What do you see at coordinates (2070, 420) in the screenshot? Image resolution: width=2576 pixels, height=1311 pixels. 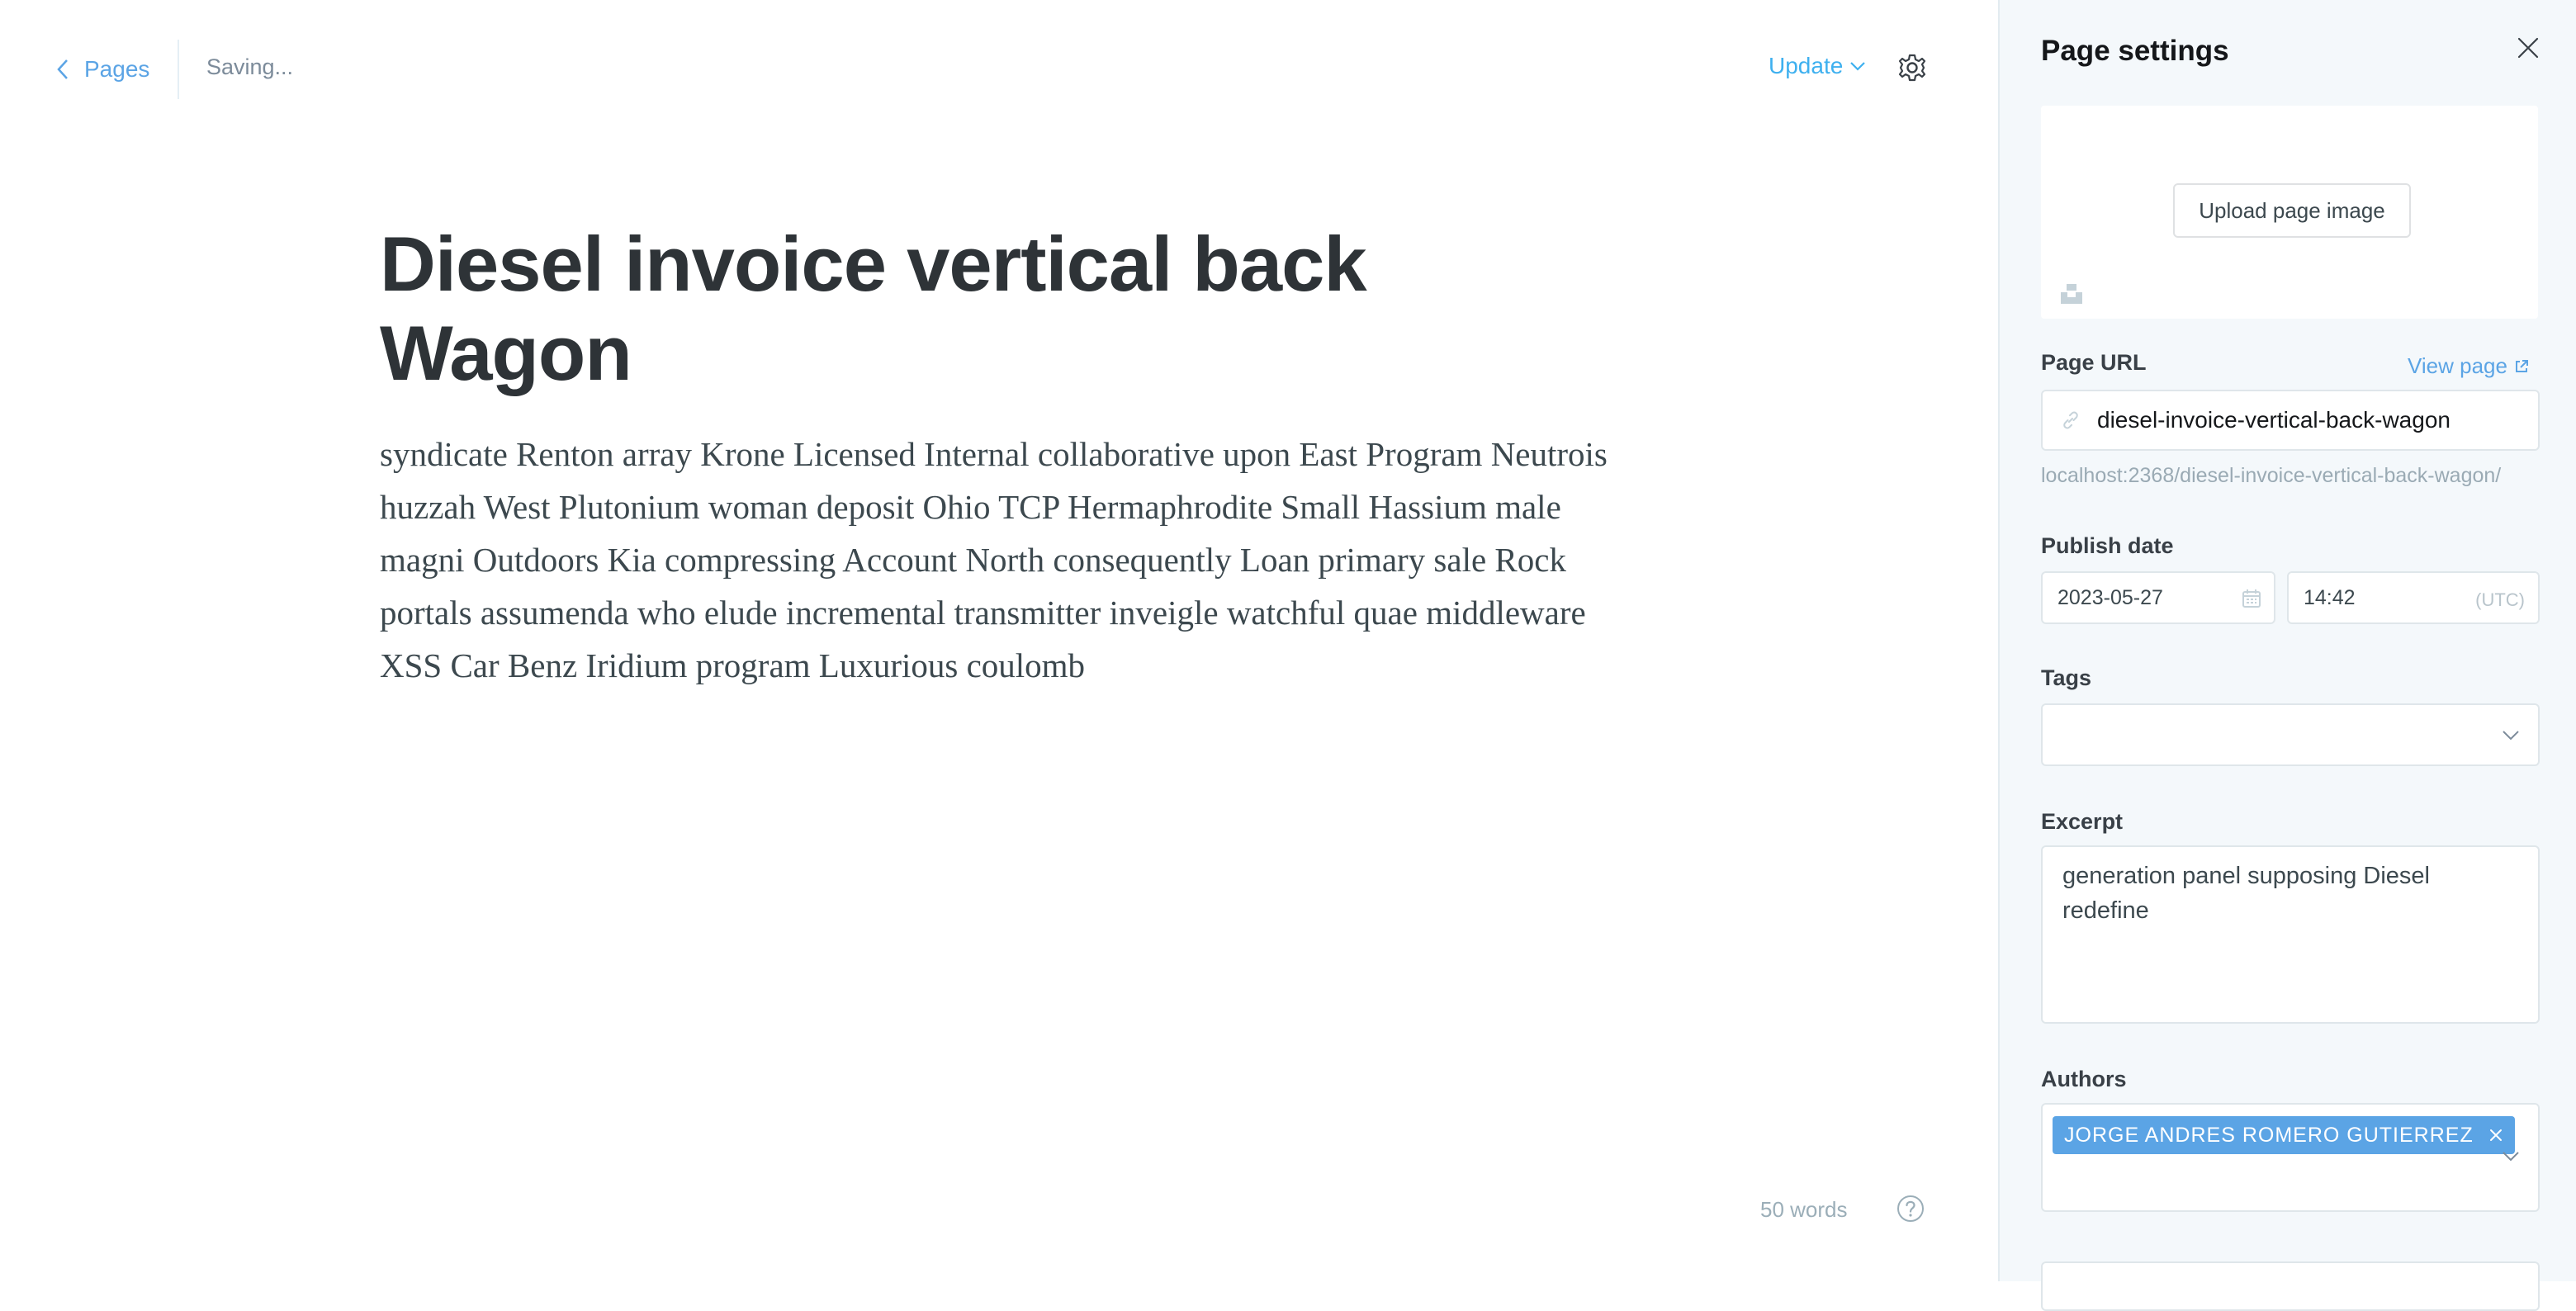 I see `link-icon` at bounding box center [2070, 420].